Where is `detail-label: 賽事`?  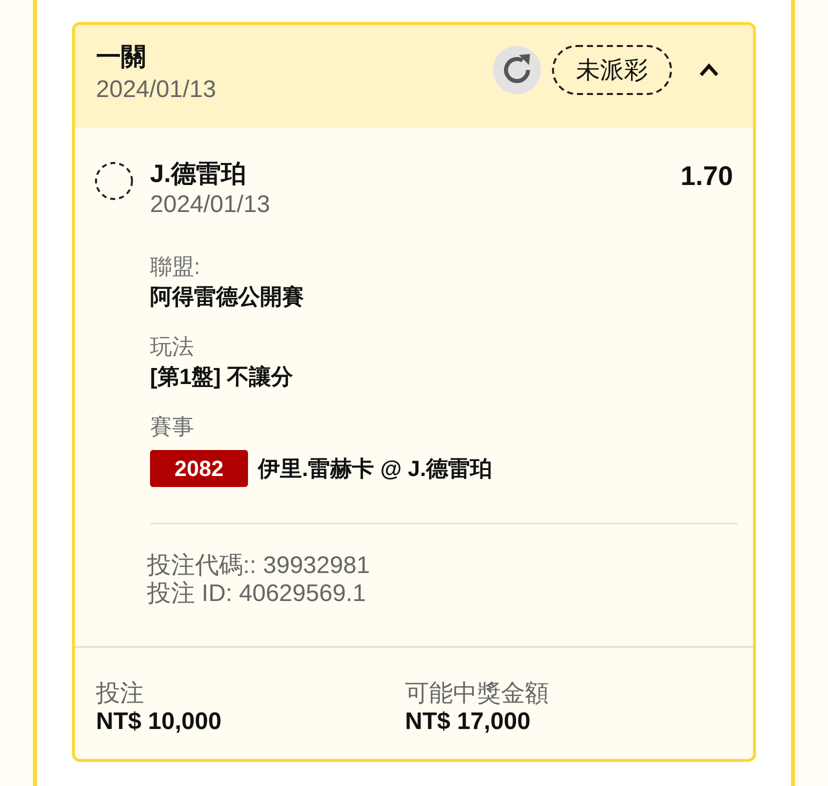 detail-label: 賽事 is located at coordinates (172, 427).